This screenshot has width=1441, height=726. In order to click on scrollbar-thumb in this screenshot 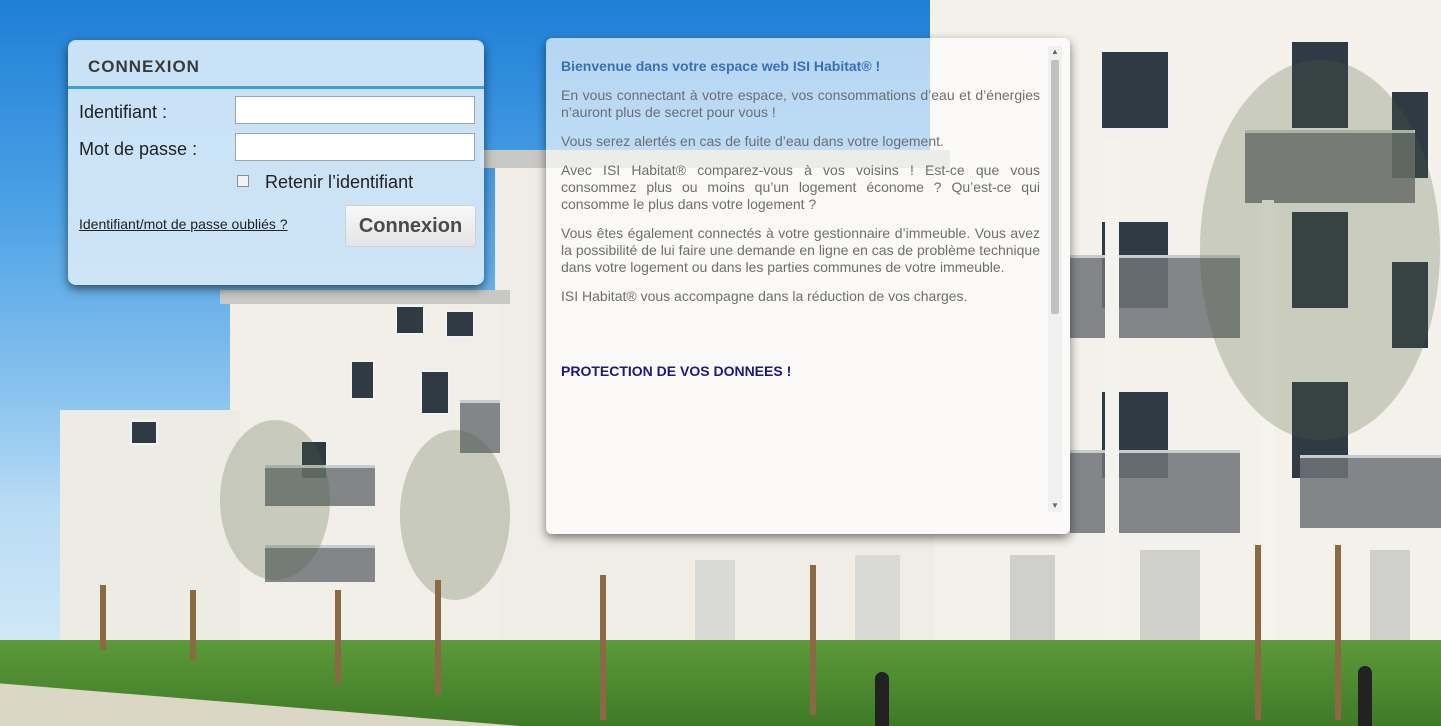, I will do `click(1055, 187)`.